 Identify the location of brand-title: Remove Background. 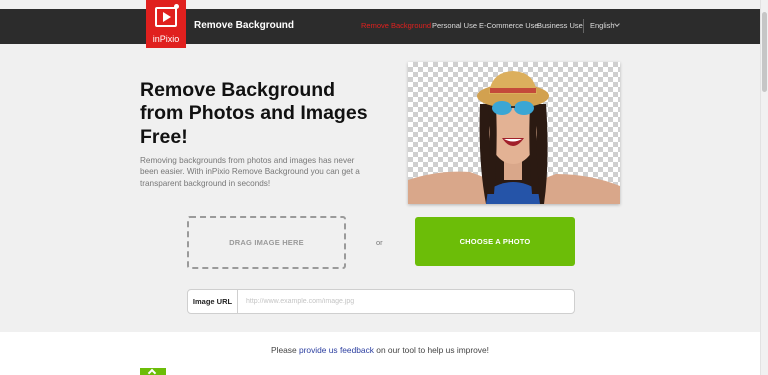
(244, 25).